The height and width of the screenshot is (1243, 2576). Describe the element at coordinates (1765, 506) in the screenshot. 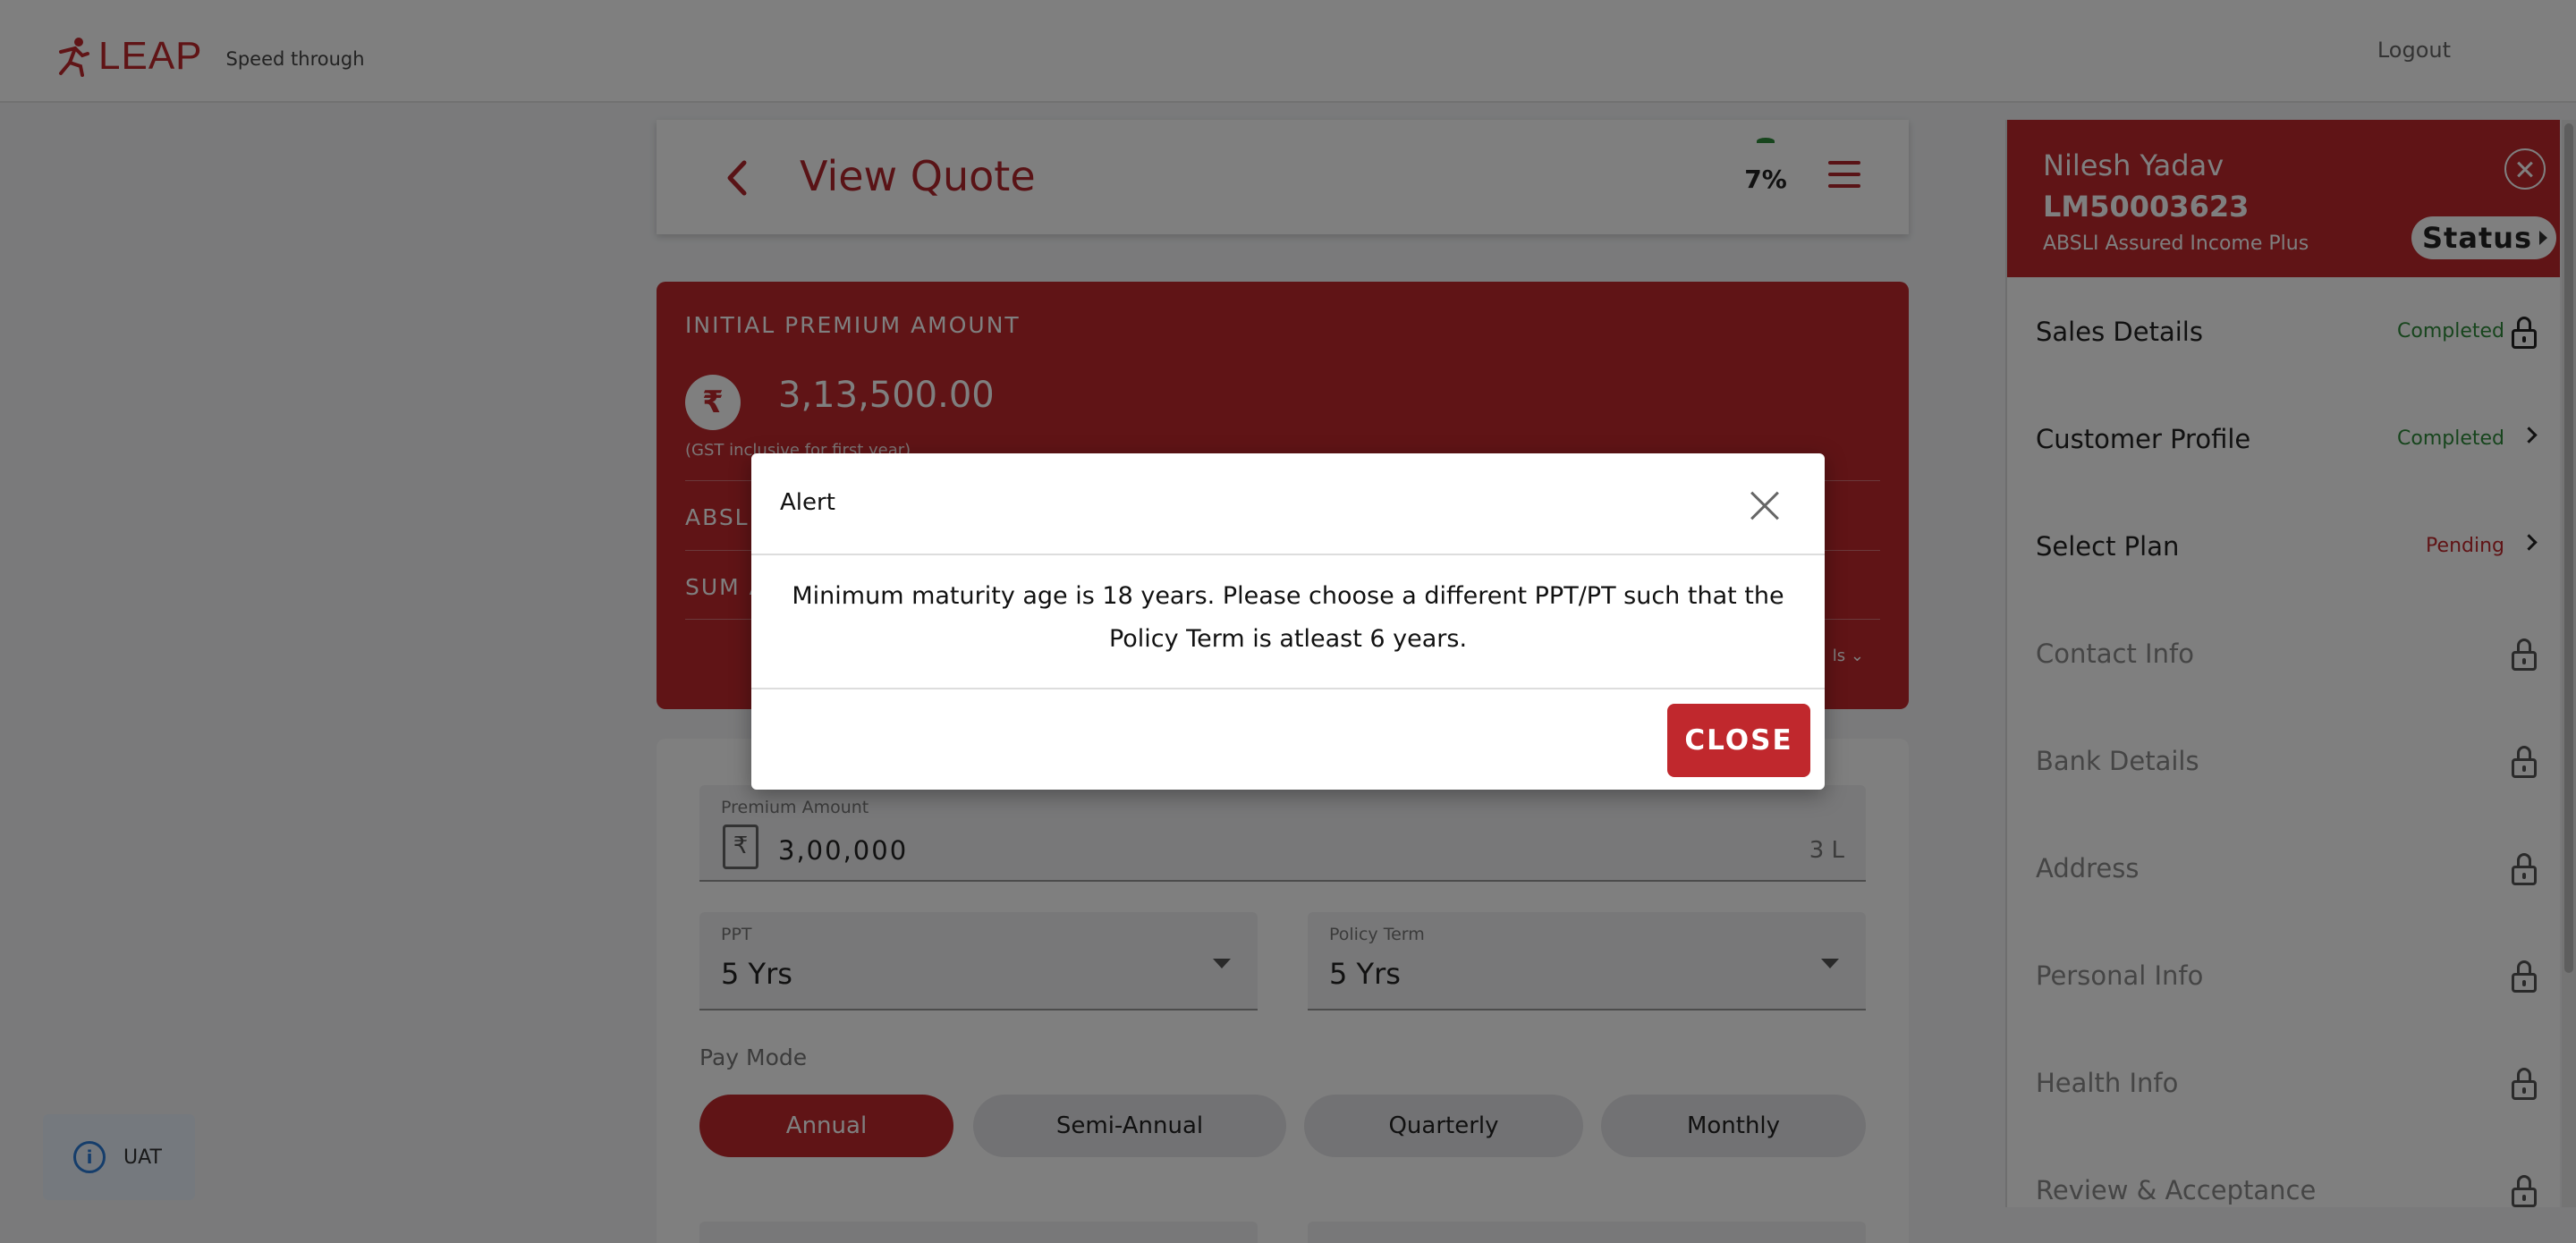

I see `close-icon` at that location.